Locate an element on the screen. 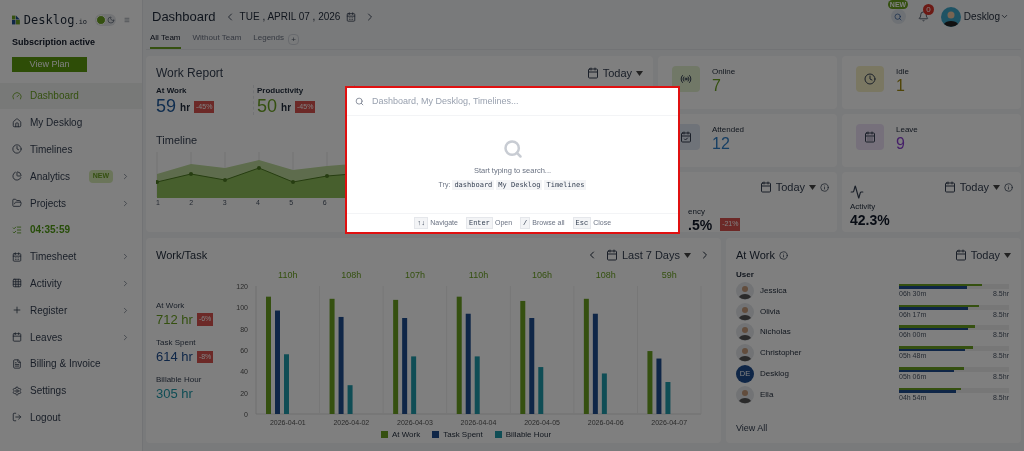  sidebar-item: Timelines is located at coordinates (71, 149).